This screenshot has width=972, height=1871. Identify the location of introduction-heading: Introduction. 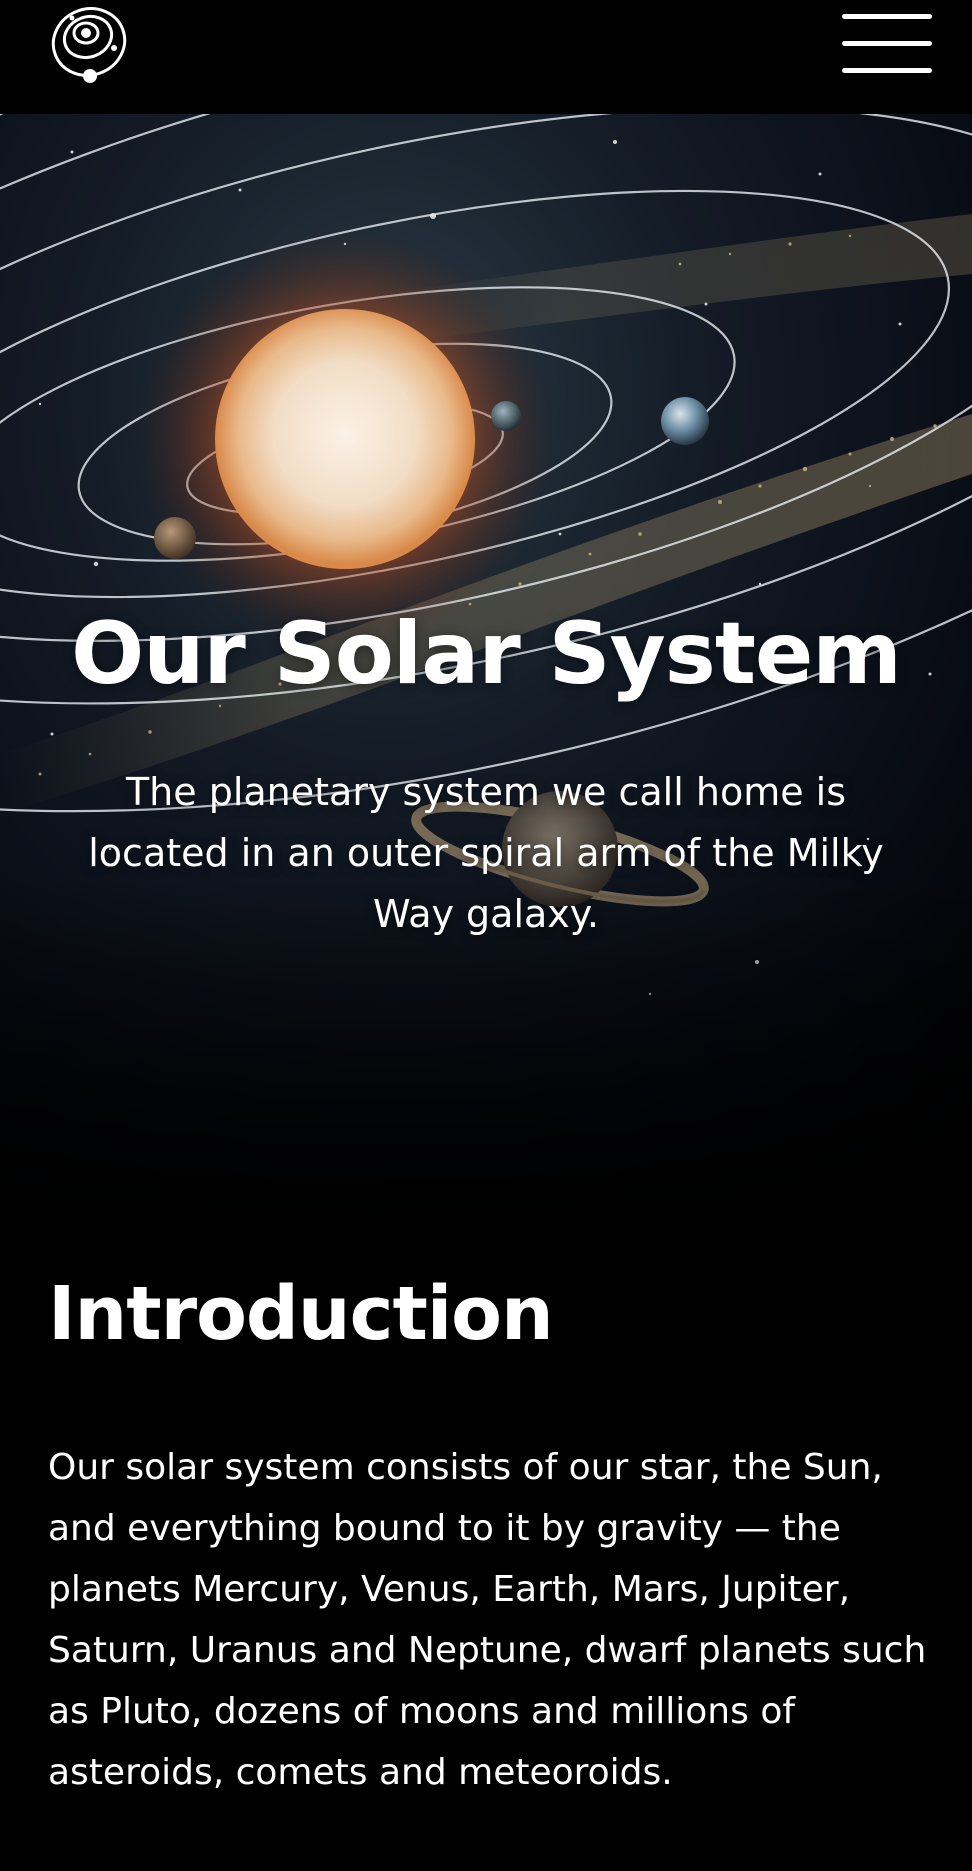
(301, 1314).